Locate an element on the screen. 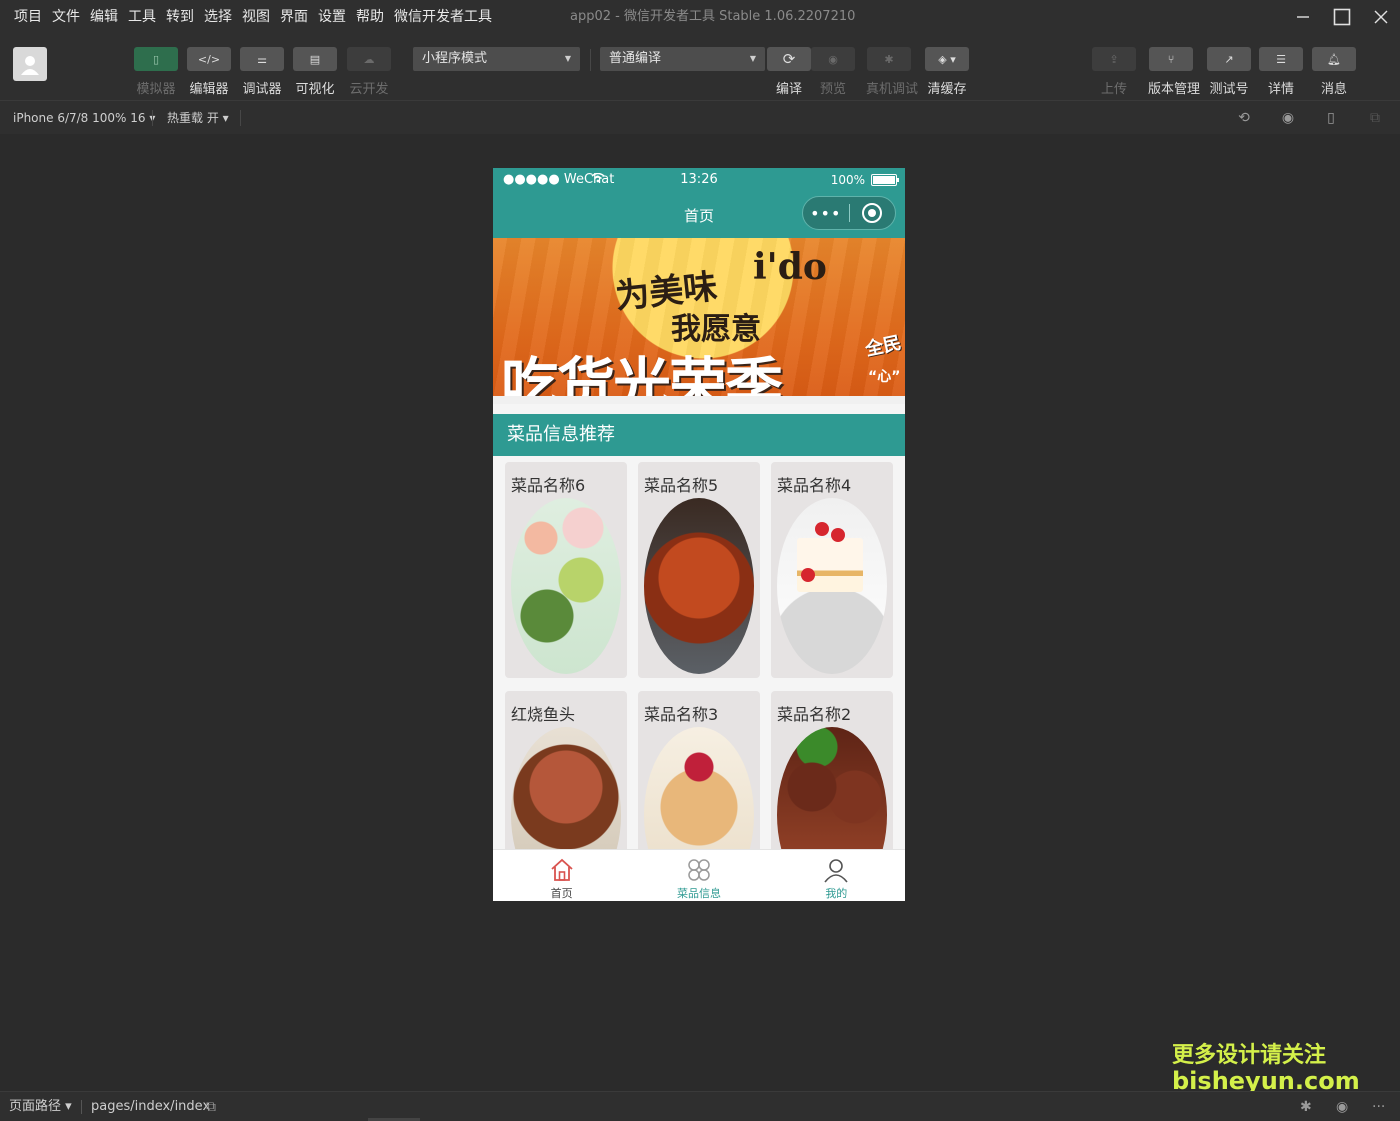  test-account-button: ↗ 测试号 is located at coordinates (1229, 72).